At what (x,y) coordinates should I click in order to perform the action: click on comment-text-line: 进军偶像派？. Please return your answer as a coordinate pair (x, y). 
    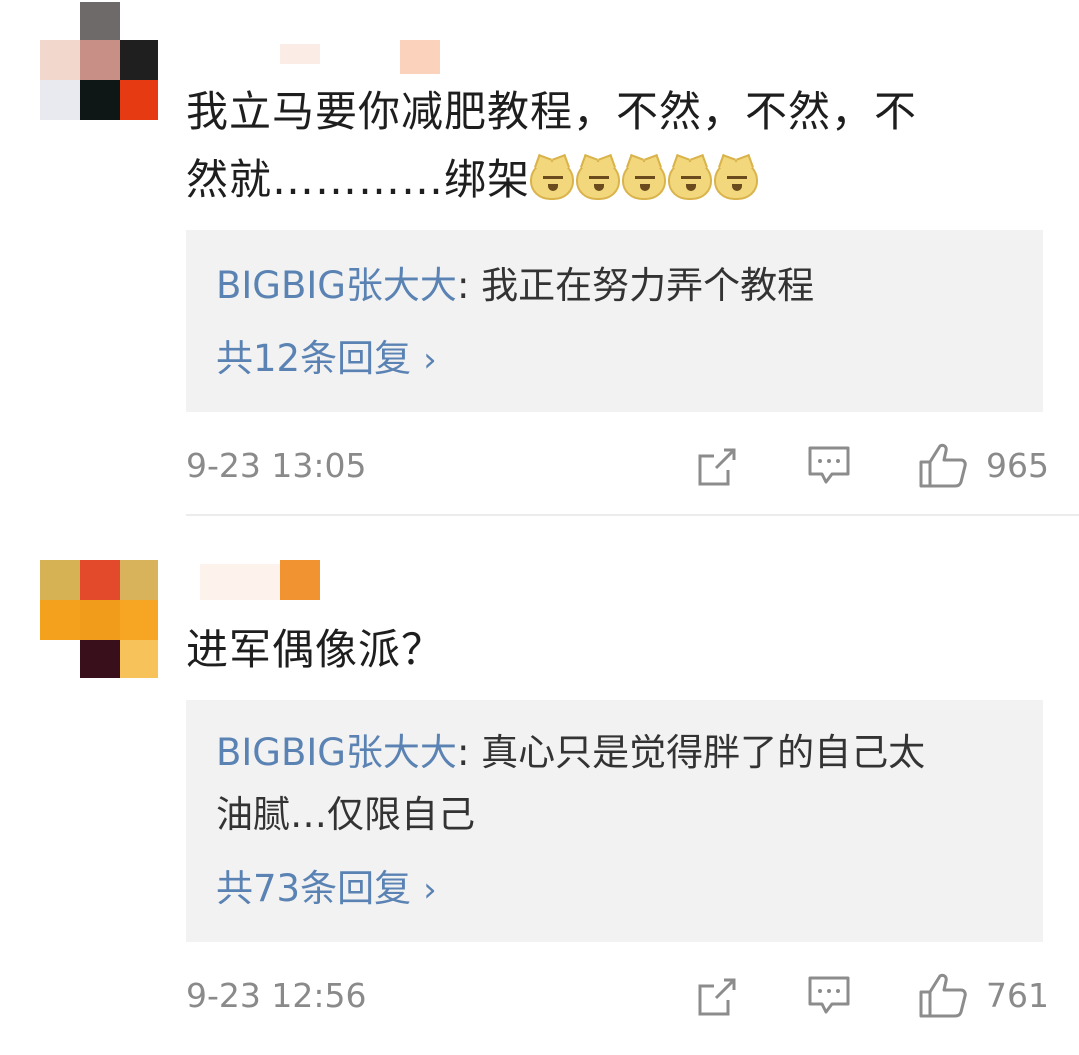
    Looking at the image, I should click on (315, 649).